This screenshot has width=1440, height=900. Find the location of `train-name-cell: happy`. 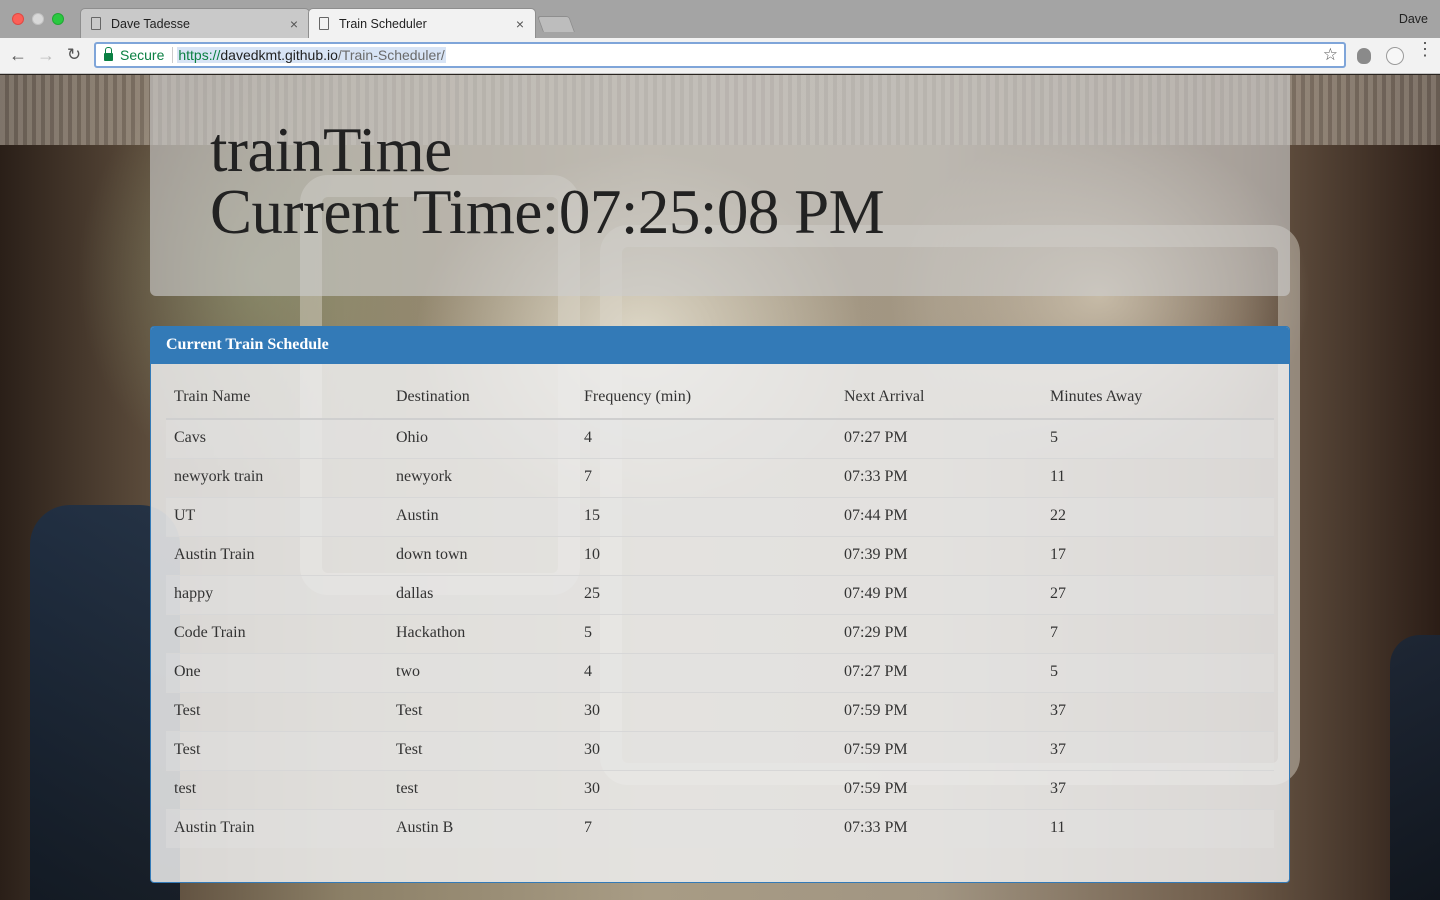

train-name-cell: happy is located at coordinates (277, 594).